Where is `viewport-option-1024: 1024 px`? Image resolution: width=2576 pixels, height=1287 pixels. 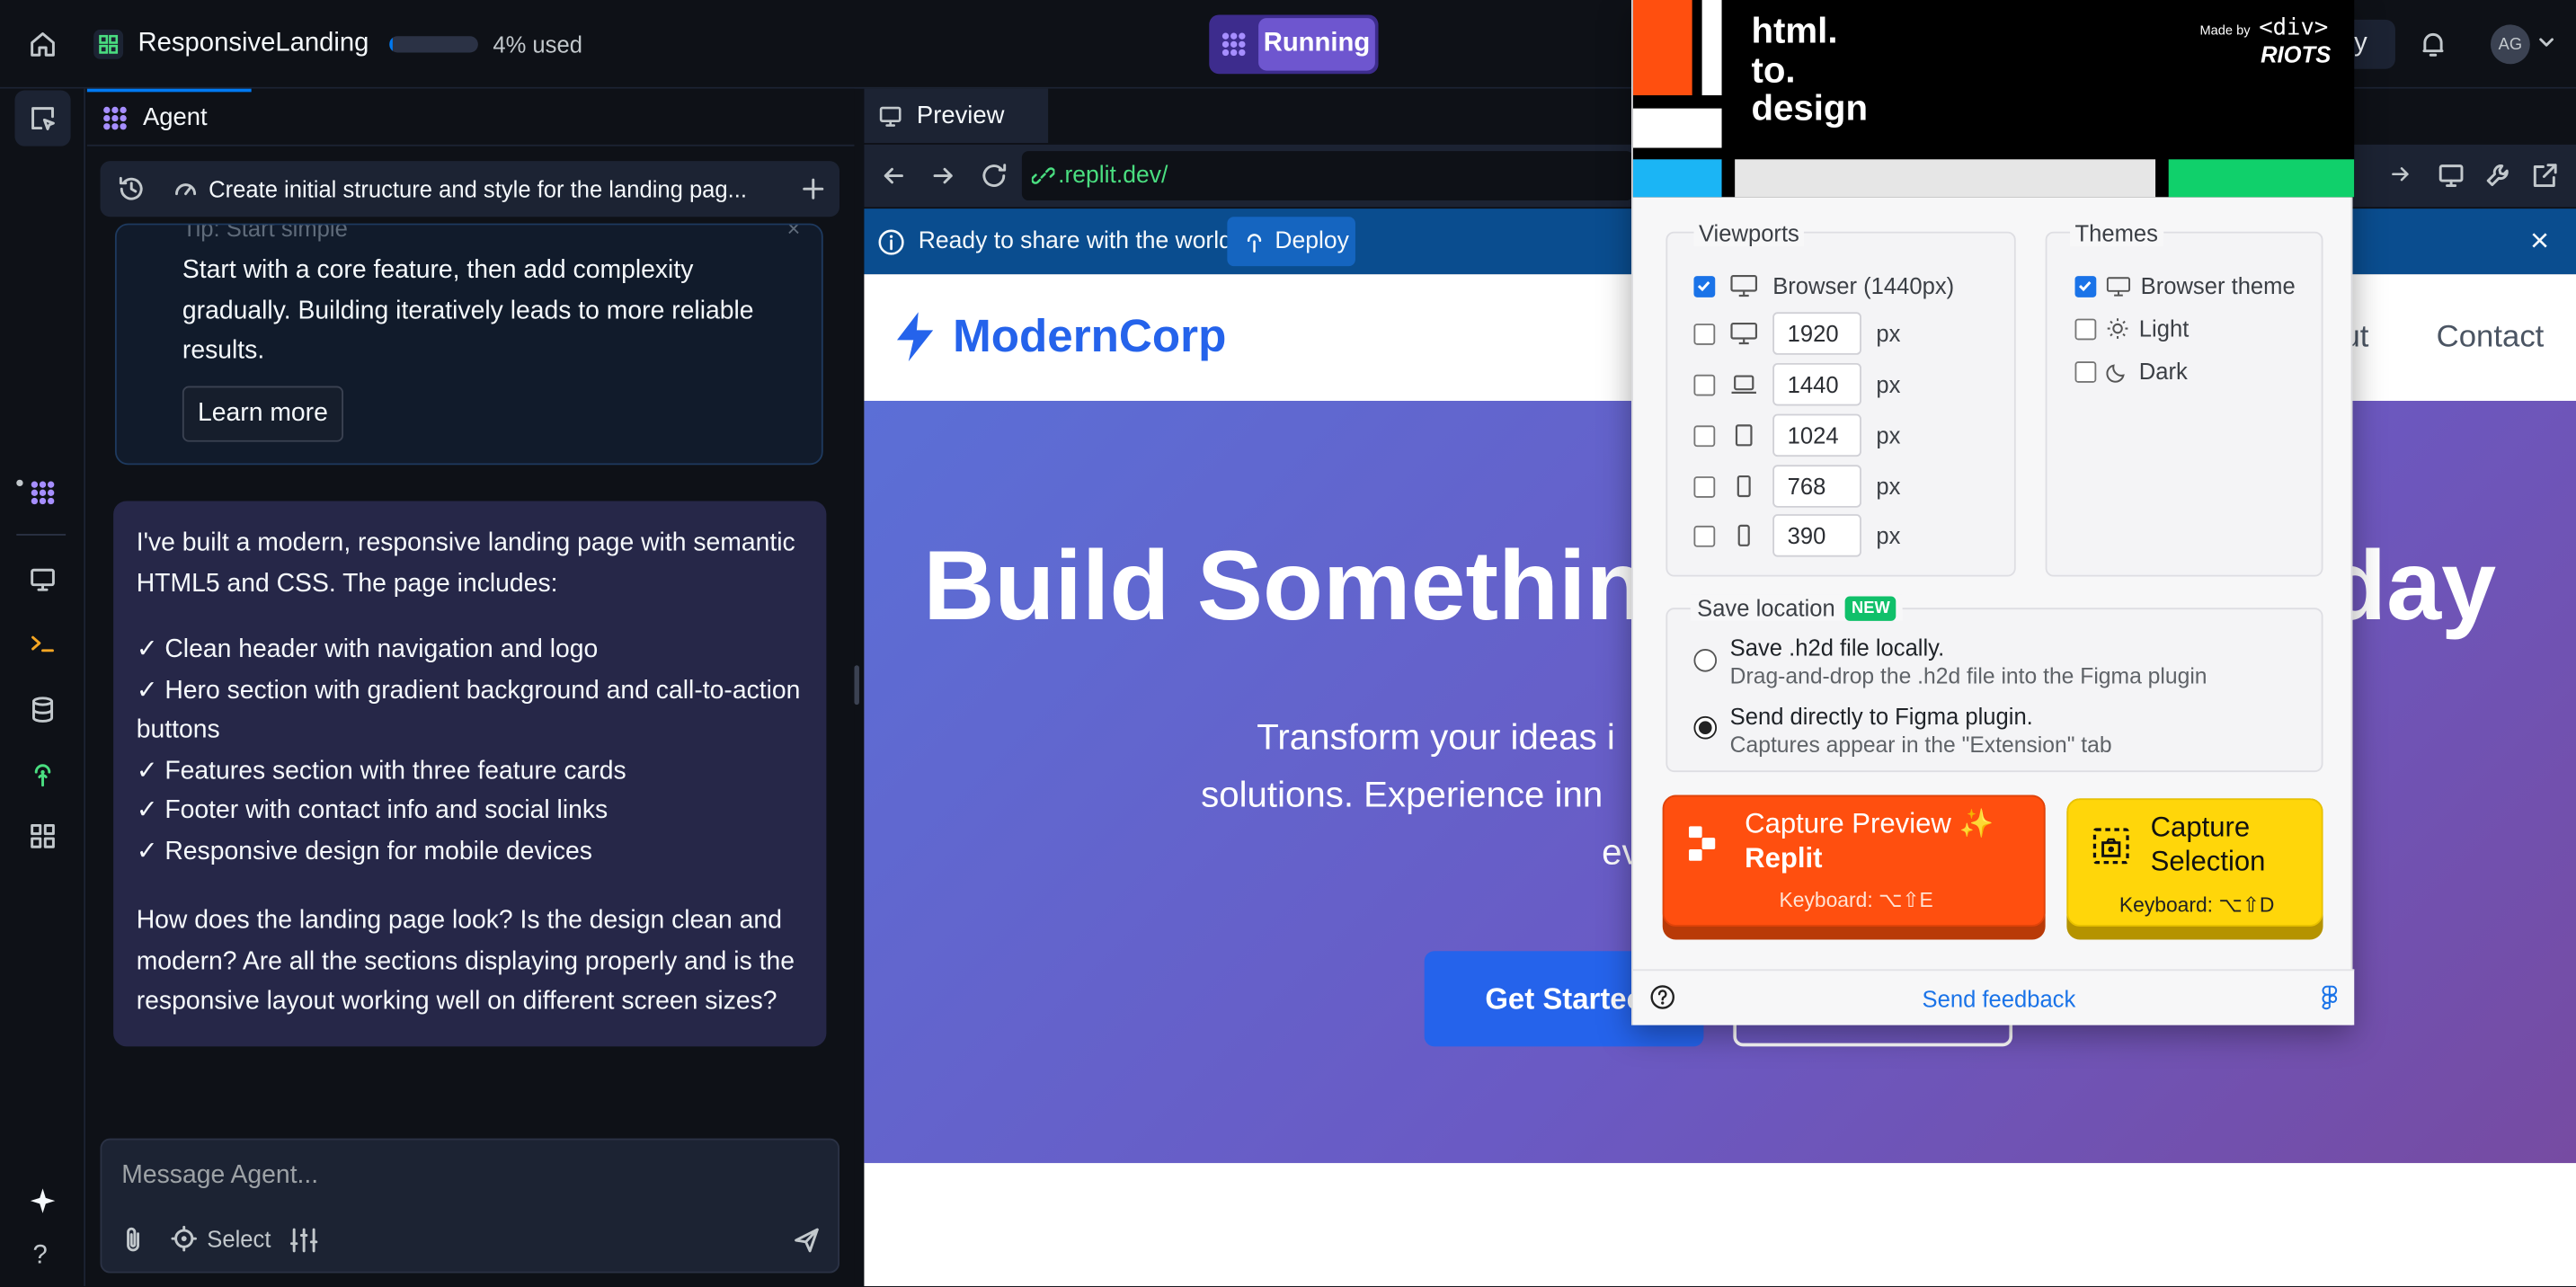
viewport-option-1024: 1024 px is located at coordinates (1797, 435).